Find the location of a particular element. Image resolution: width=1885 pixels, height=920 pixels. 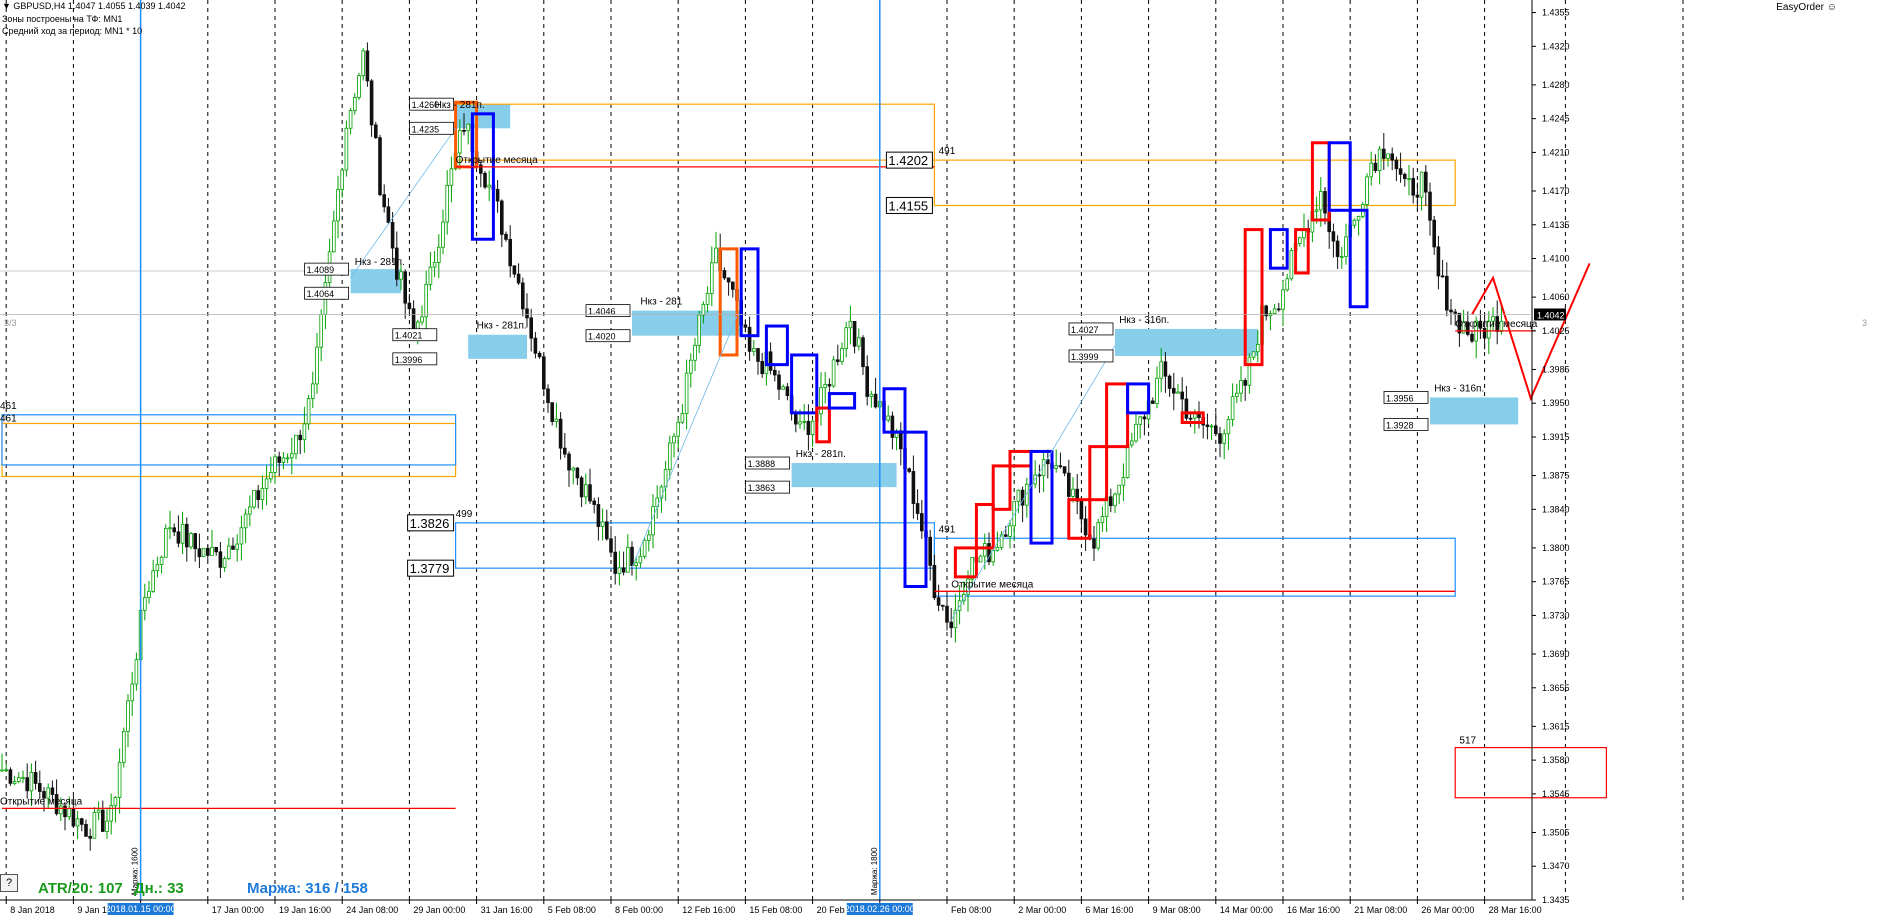

symbol-line: GBPUSD,H4 1.4047 1.4055 1.4039 1.4042 is located at coordinates (99, 6).